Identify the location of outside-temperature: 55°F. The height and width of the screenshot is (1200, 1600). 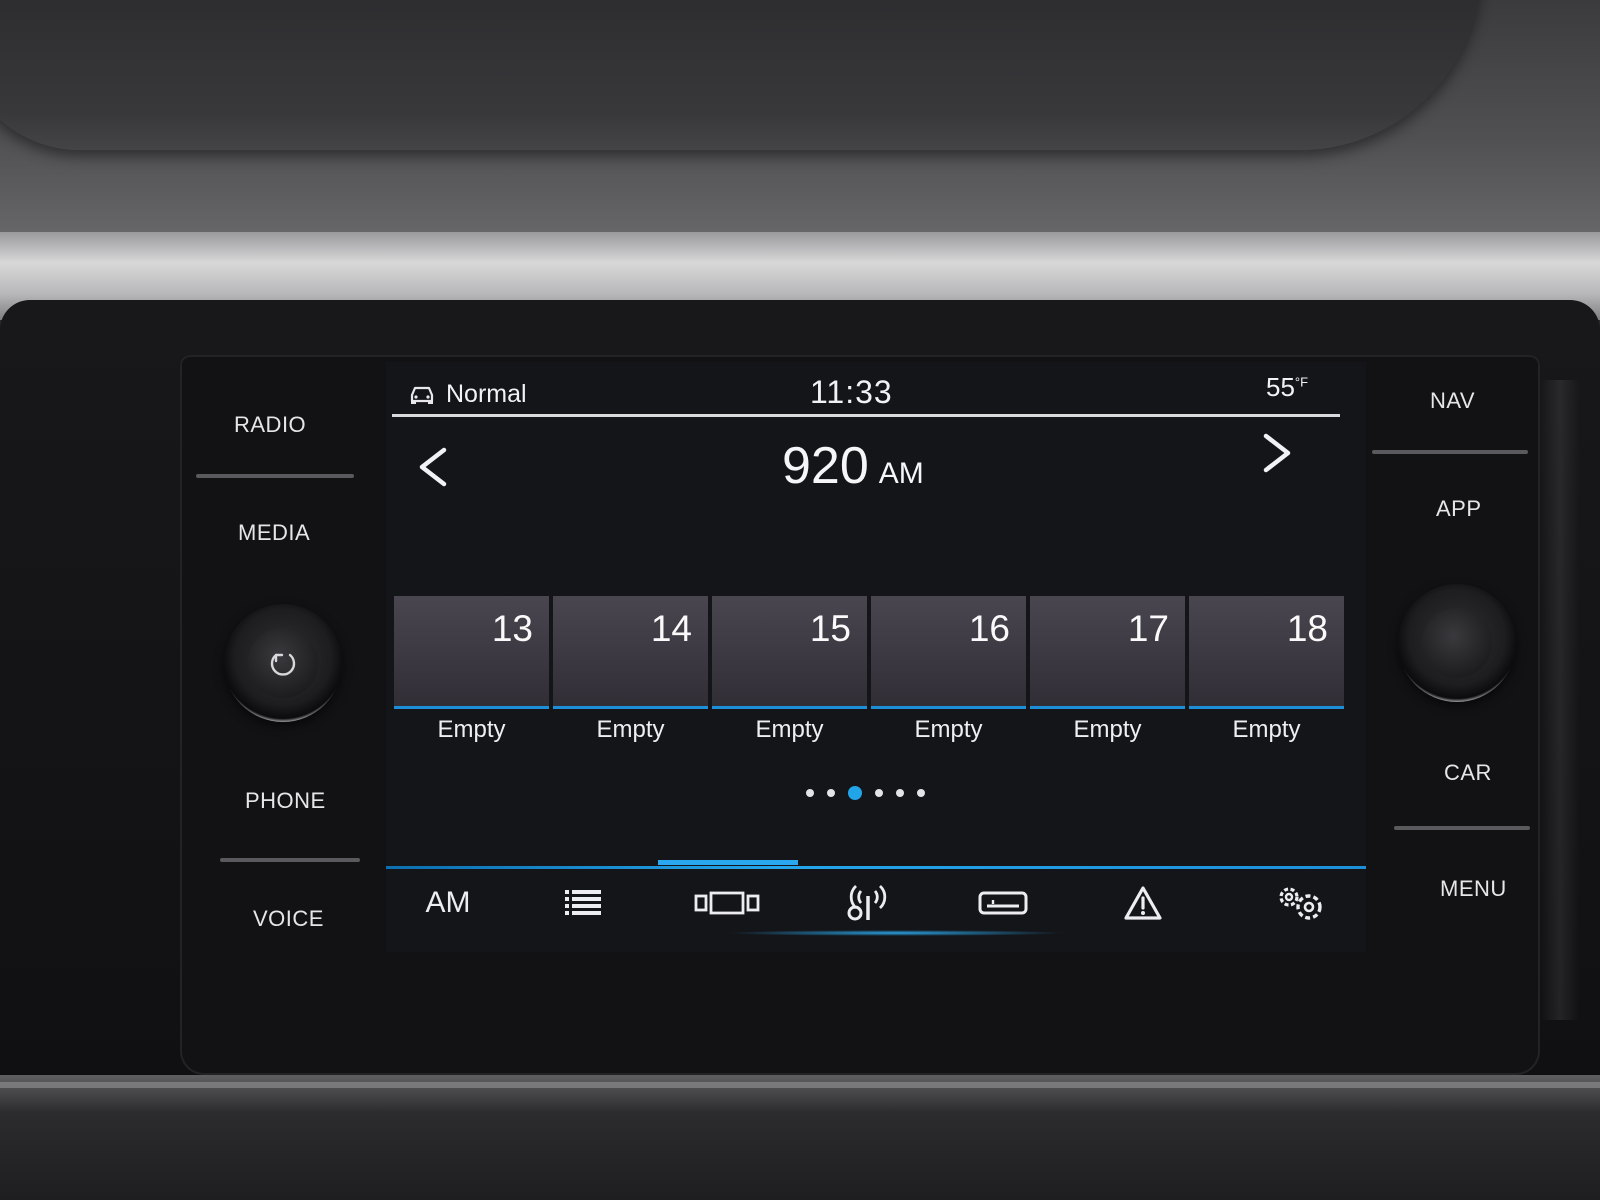
(1287, 387).